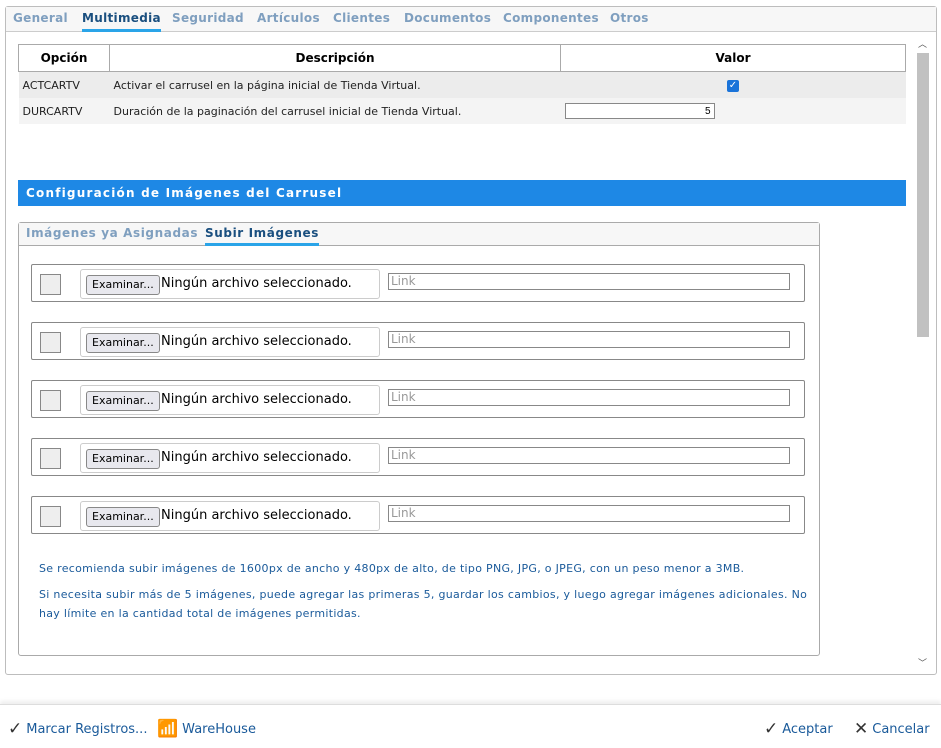  What do you see at coordinates (639, 111) in the screenshot?
I see `durcartv-input` at bounding box center [639, 111].